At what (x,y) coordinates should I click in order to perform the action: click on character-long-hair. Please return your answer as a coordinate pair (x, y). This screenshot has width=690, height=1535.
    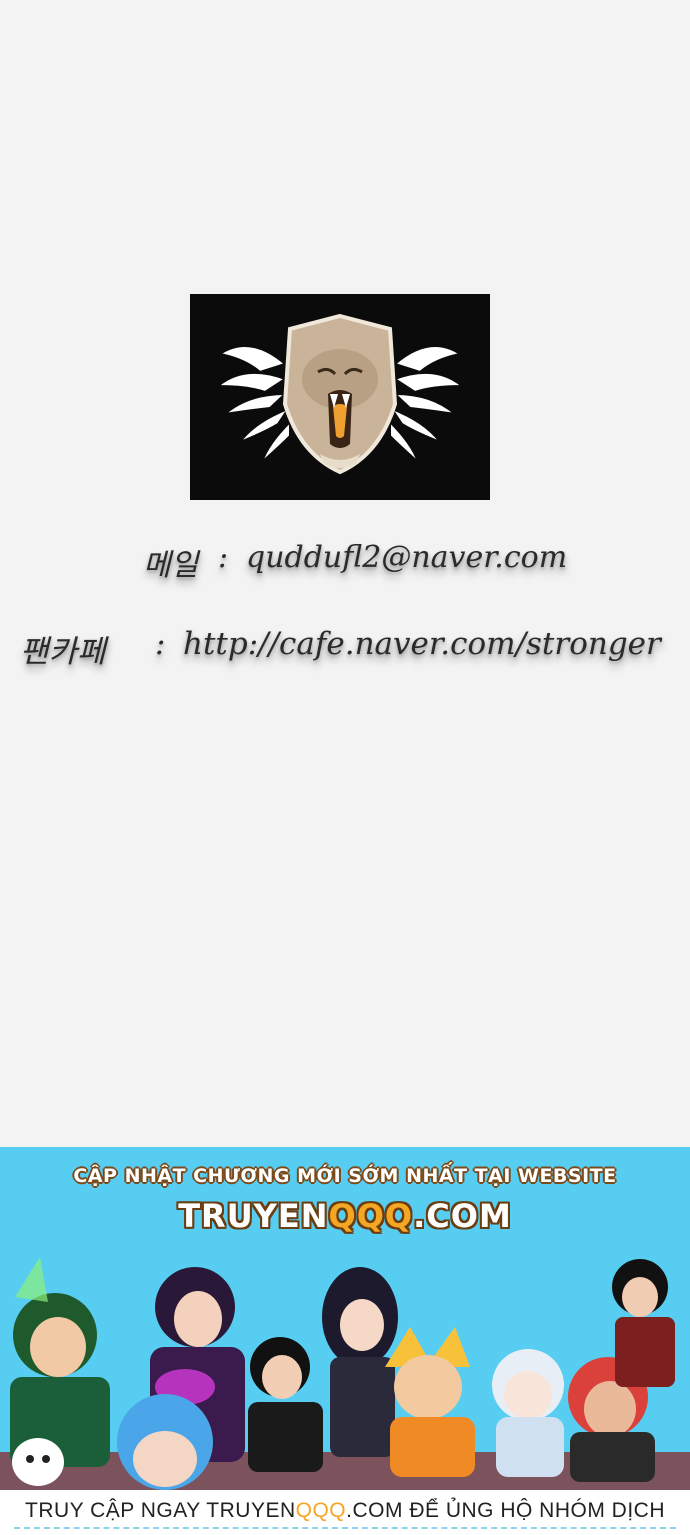
    Looking at the image, I should click on (360, 1362).